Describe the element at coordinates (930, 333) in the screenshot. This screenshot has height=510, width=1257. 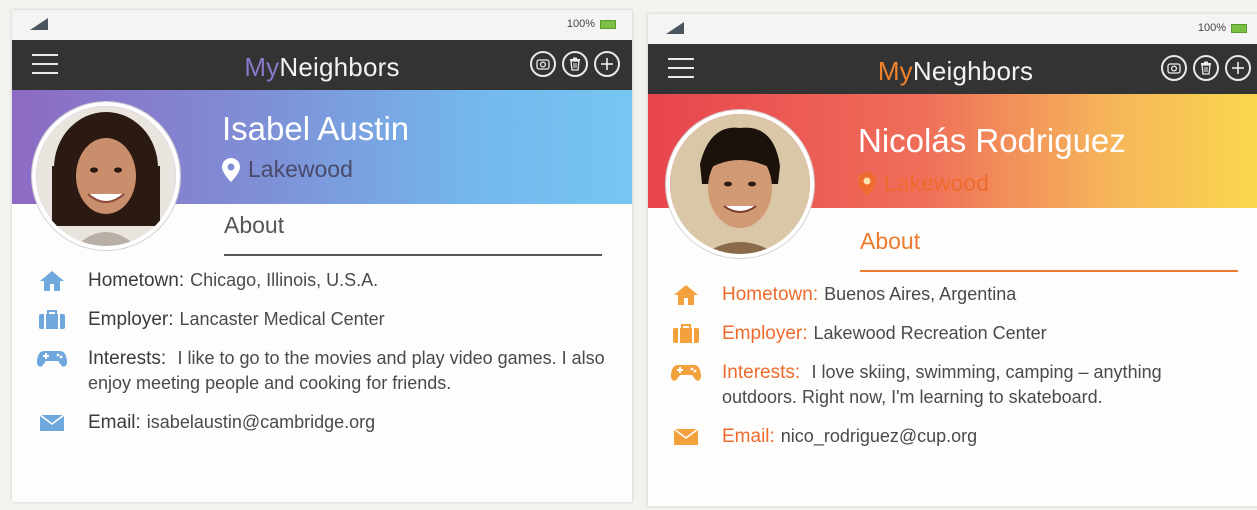
I see `employer-value: Lakewood Recreation Center` at that location.